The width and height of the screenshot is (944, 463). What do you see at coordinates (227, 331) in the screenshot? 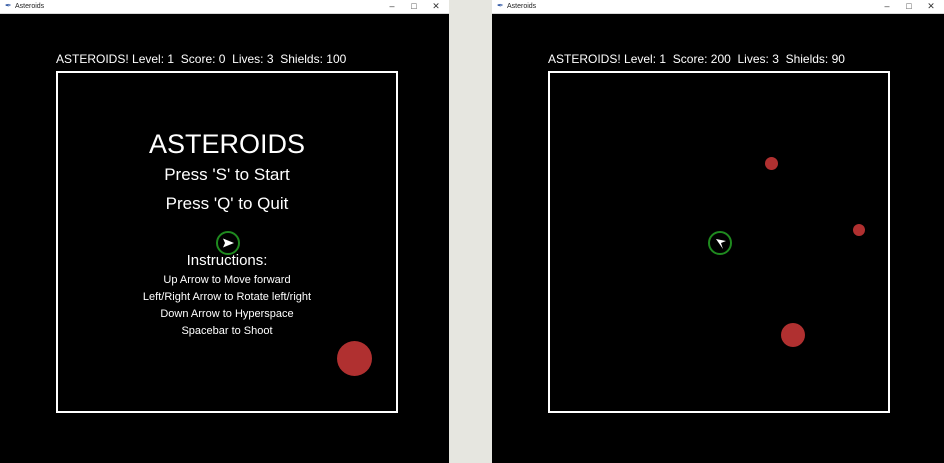
I see `instruction-line: Spacebar to Shoot` at bounding box center [227, 331].